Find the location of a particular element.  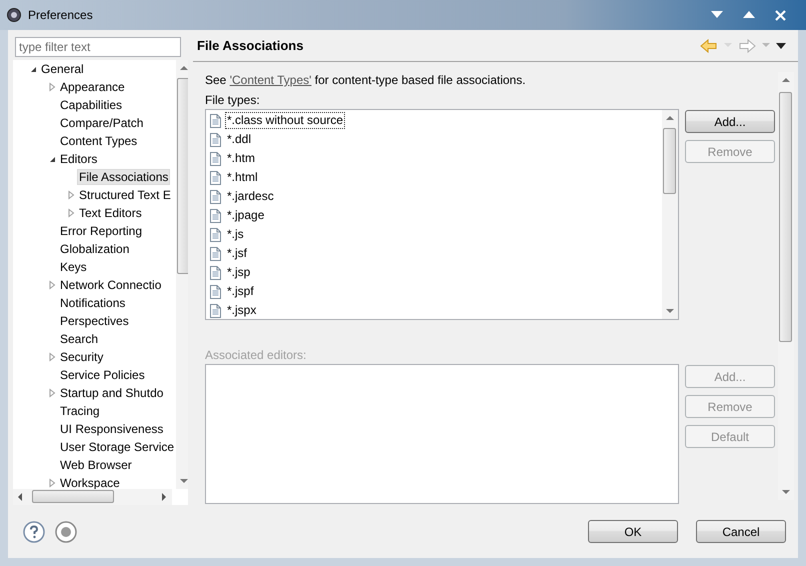

dialog-button: Cancel is located at coordinates (741, 531).